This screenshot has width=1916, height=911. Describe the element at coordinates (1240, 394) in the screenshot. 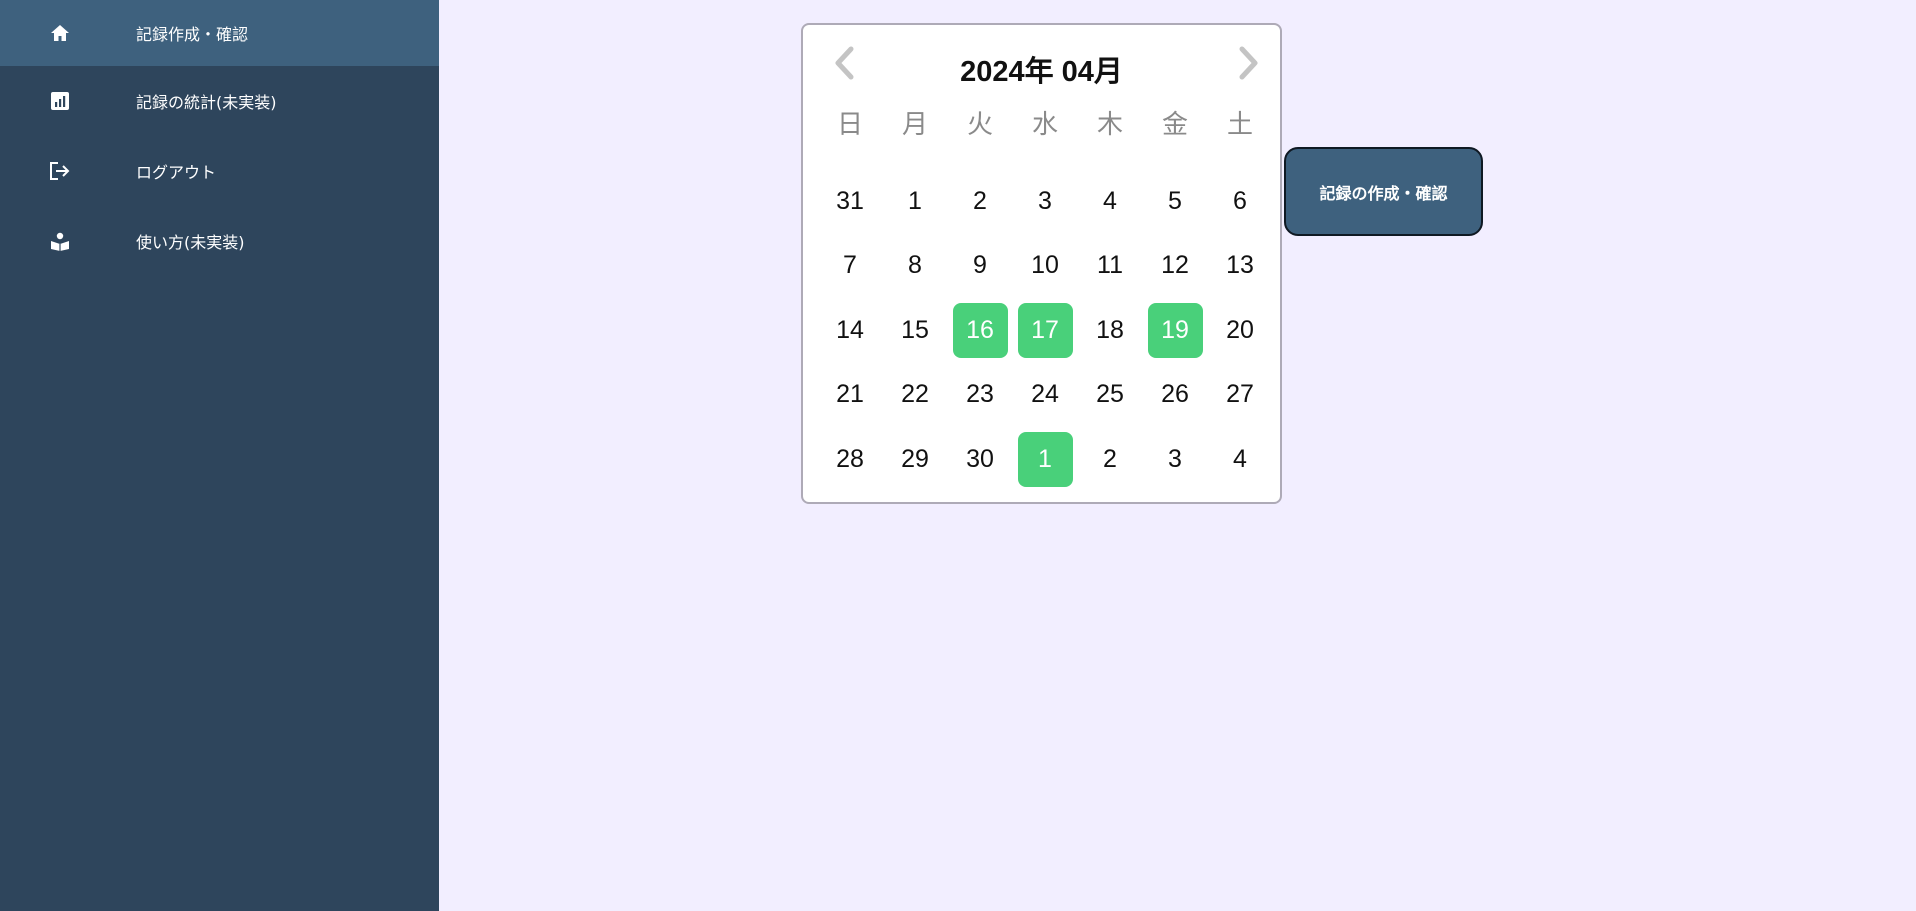

I see `calendar-day: 27` at that location.